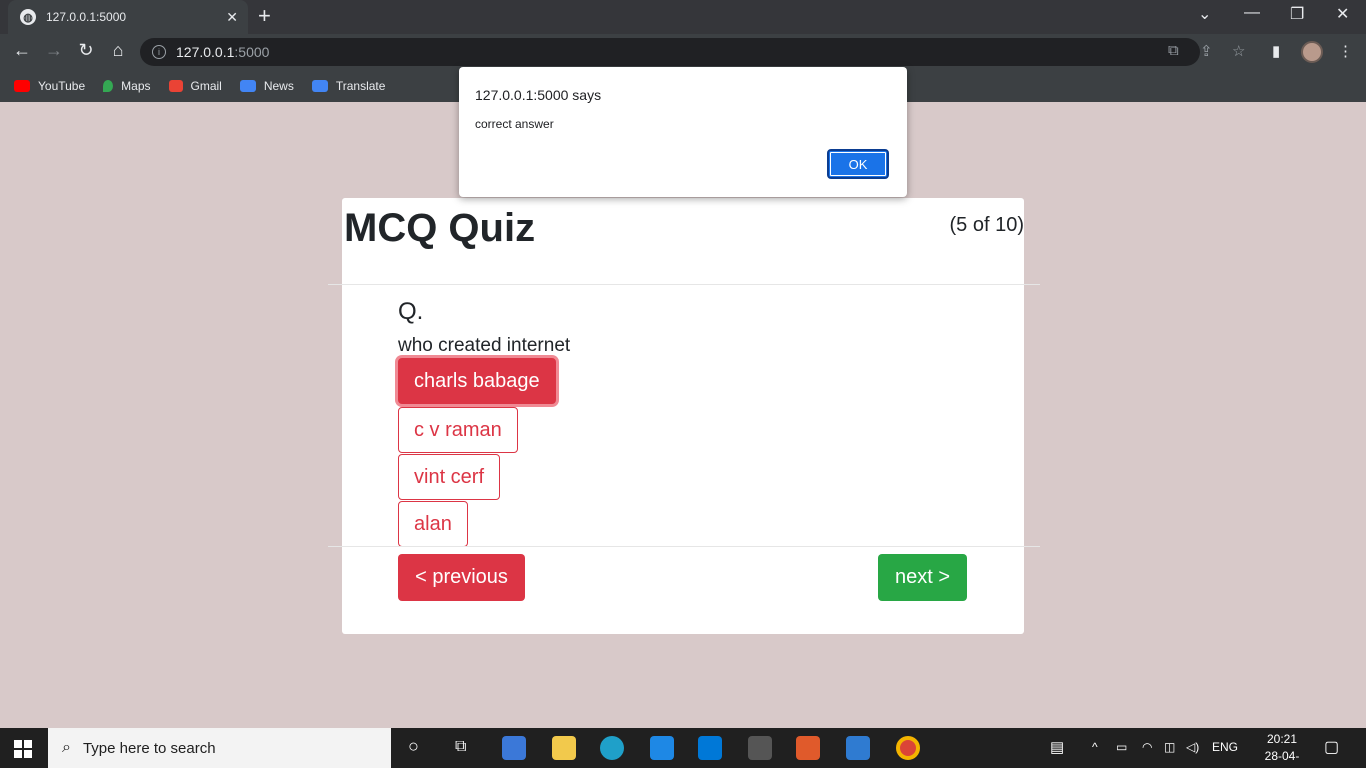 Image resolution: width=1366 pixels, height=768 pixels. I want to click on bookmark-label: Translate, so click(360, 86).